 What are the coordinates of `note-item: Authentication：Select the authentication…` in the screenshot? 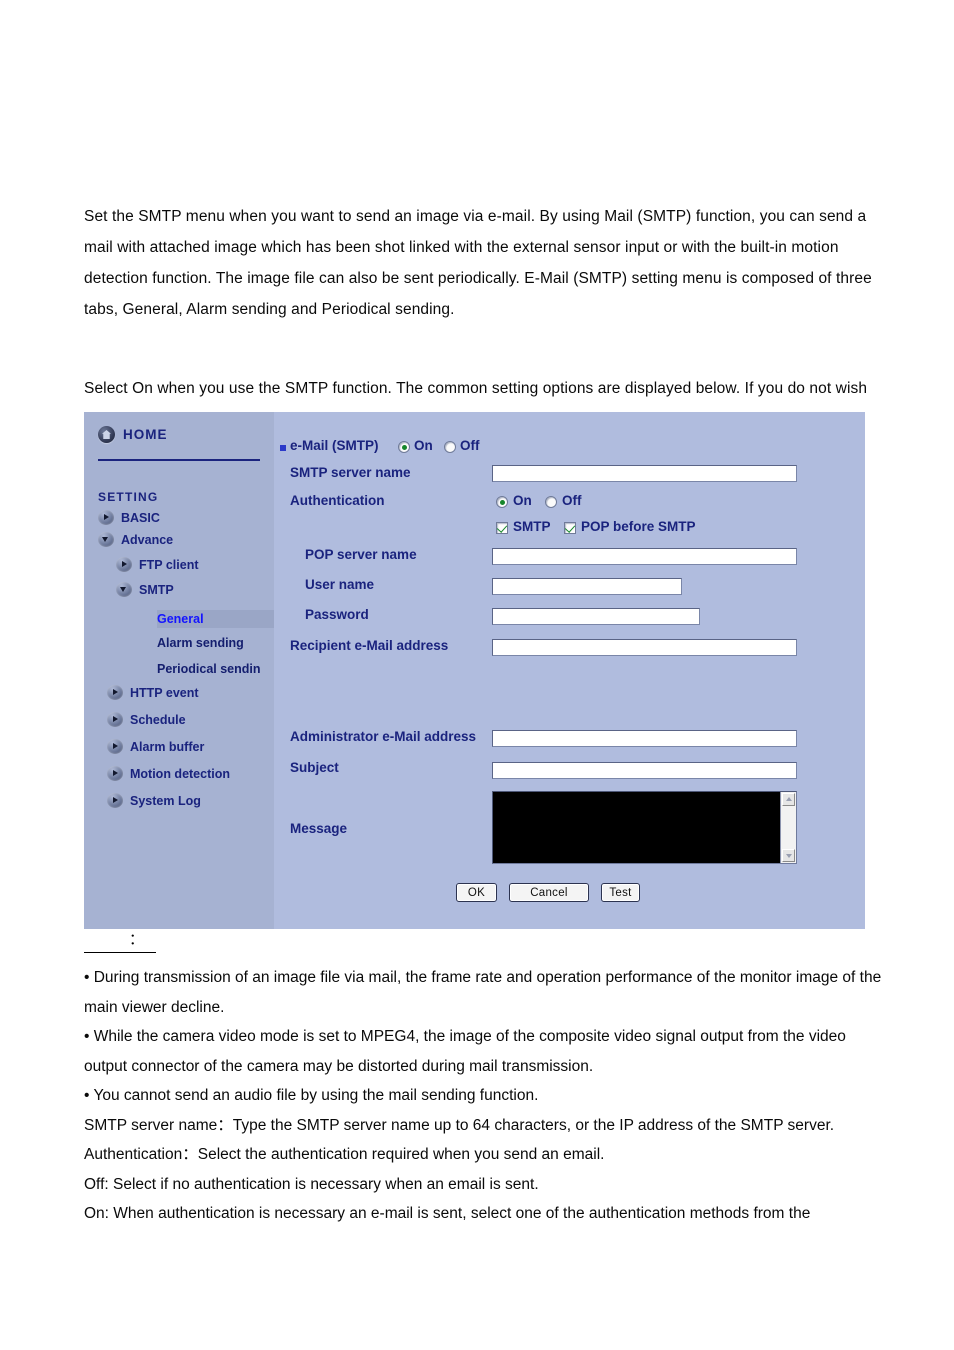 It's located at (344, 1154).